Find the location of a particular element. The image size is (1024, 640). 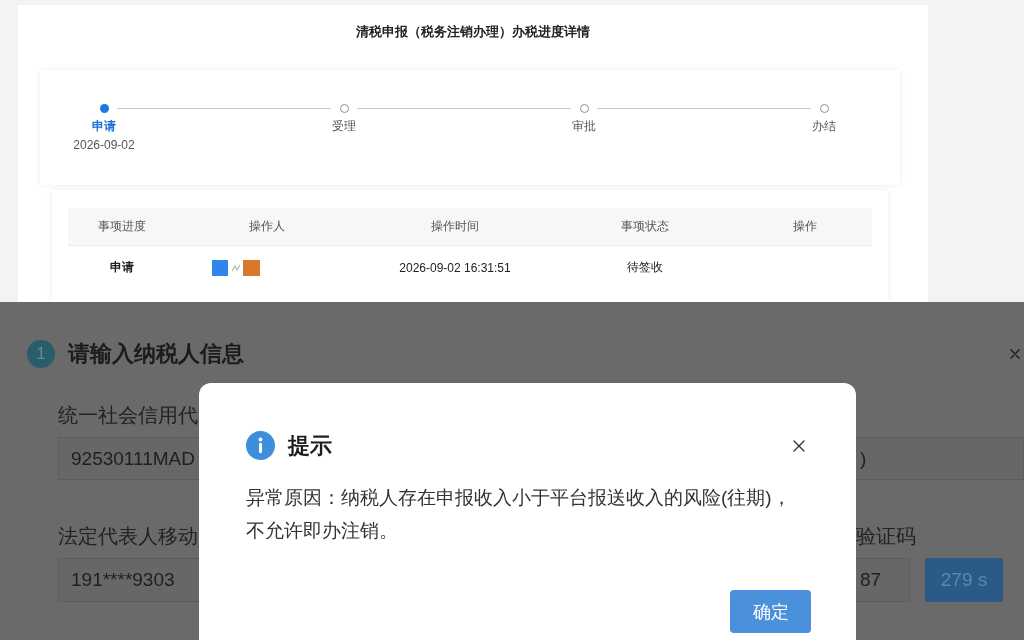

column-header: 事项进度 is located at coordinates (122, 226).